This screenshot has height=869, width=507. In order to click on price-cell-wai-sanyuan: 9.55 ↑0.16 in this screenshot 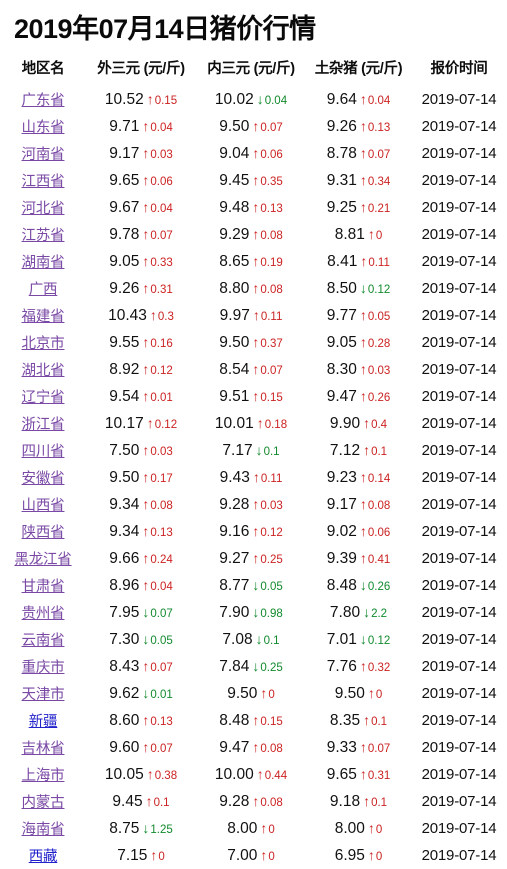, I will do `click(141, 342)`.